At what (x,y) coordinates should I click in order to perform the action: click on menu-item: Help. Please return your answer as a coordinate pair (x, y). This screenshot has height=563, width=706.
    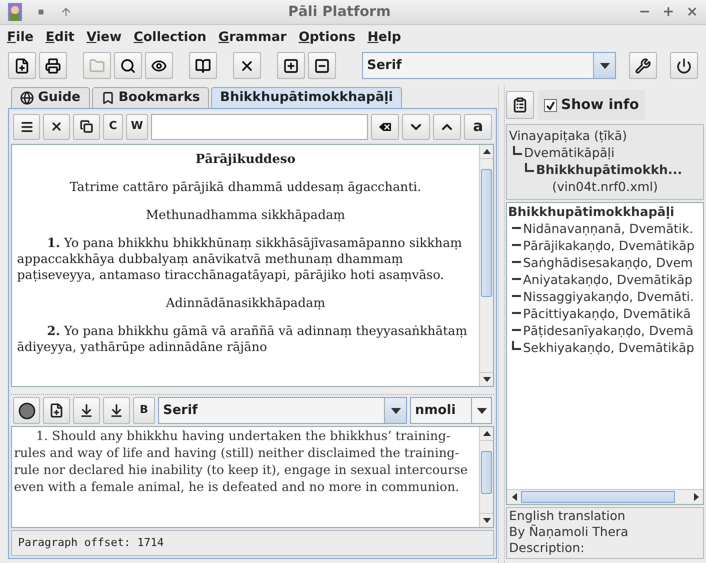
    Looking at the image, I should click on (384, 38).